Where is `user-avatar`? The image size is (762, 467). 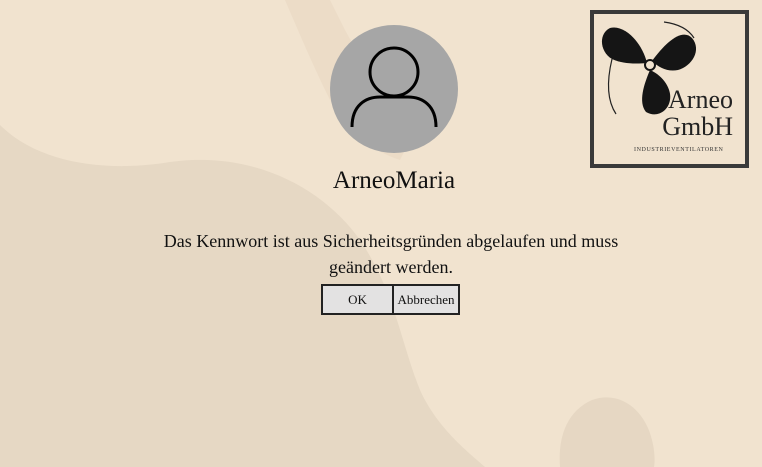 user-avatar is located at coordinates (394, 89).